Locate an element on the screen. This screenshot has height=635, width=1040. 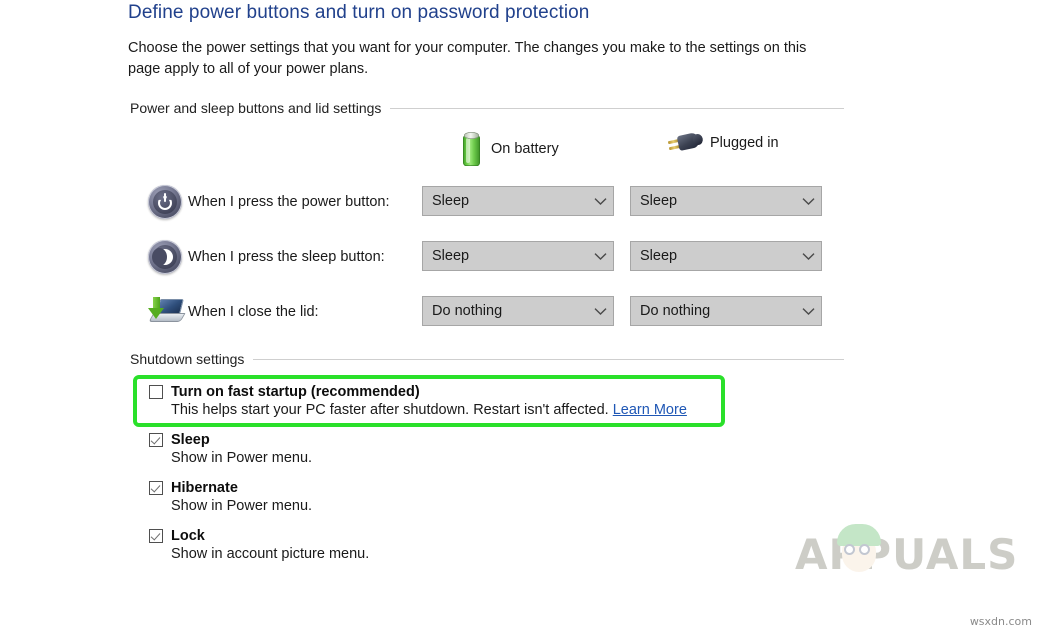
dropdown-close-lid-plugged-in: Do nothing is located at coordinates (726, 311).